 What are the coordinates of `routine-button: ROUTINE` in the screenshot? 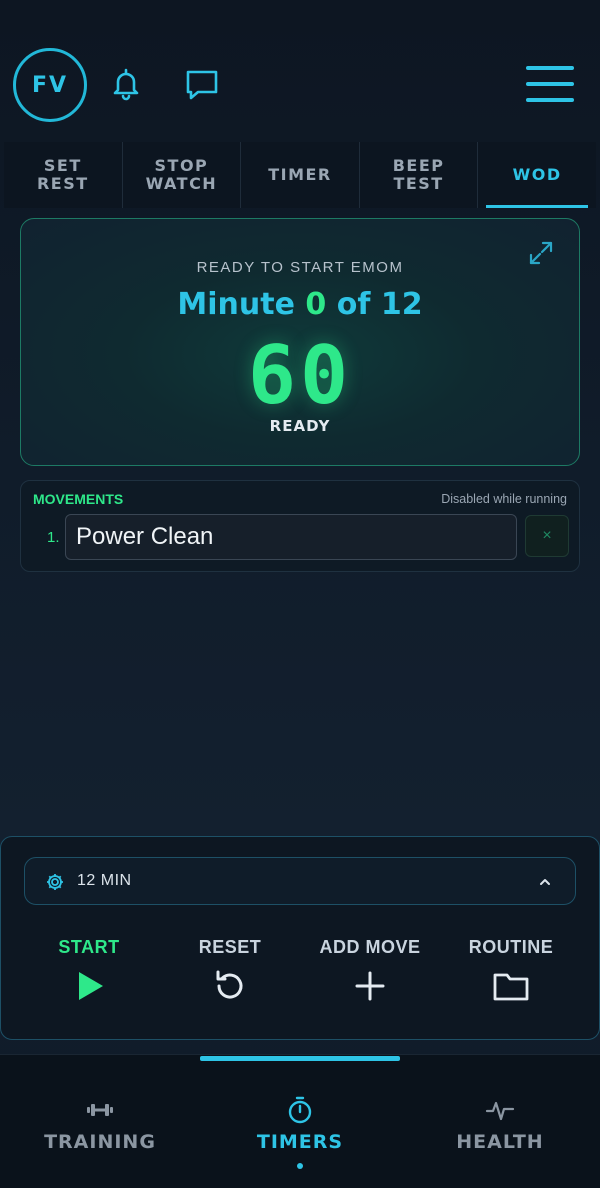 It's located at (511, 971).